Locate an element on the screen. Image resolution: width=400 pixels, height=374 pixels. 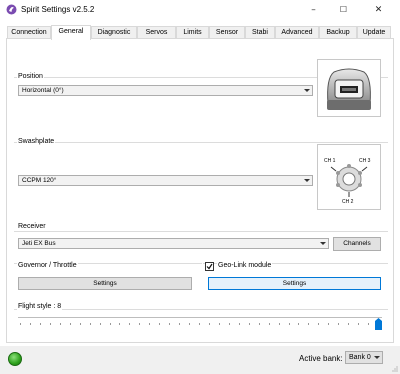
maximize-button: ☐ is located at coordinates (343, 10).